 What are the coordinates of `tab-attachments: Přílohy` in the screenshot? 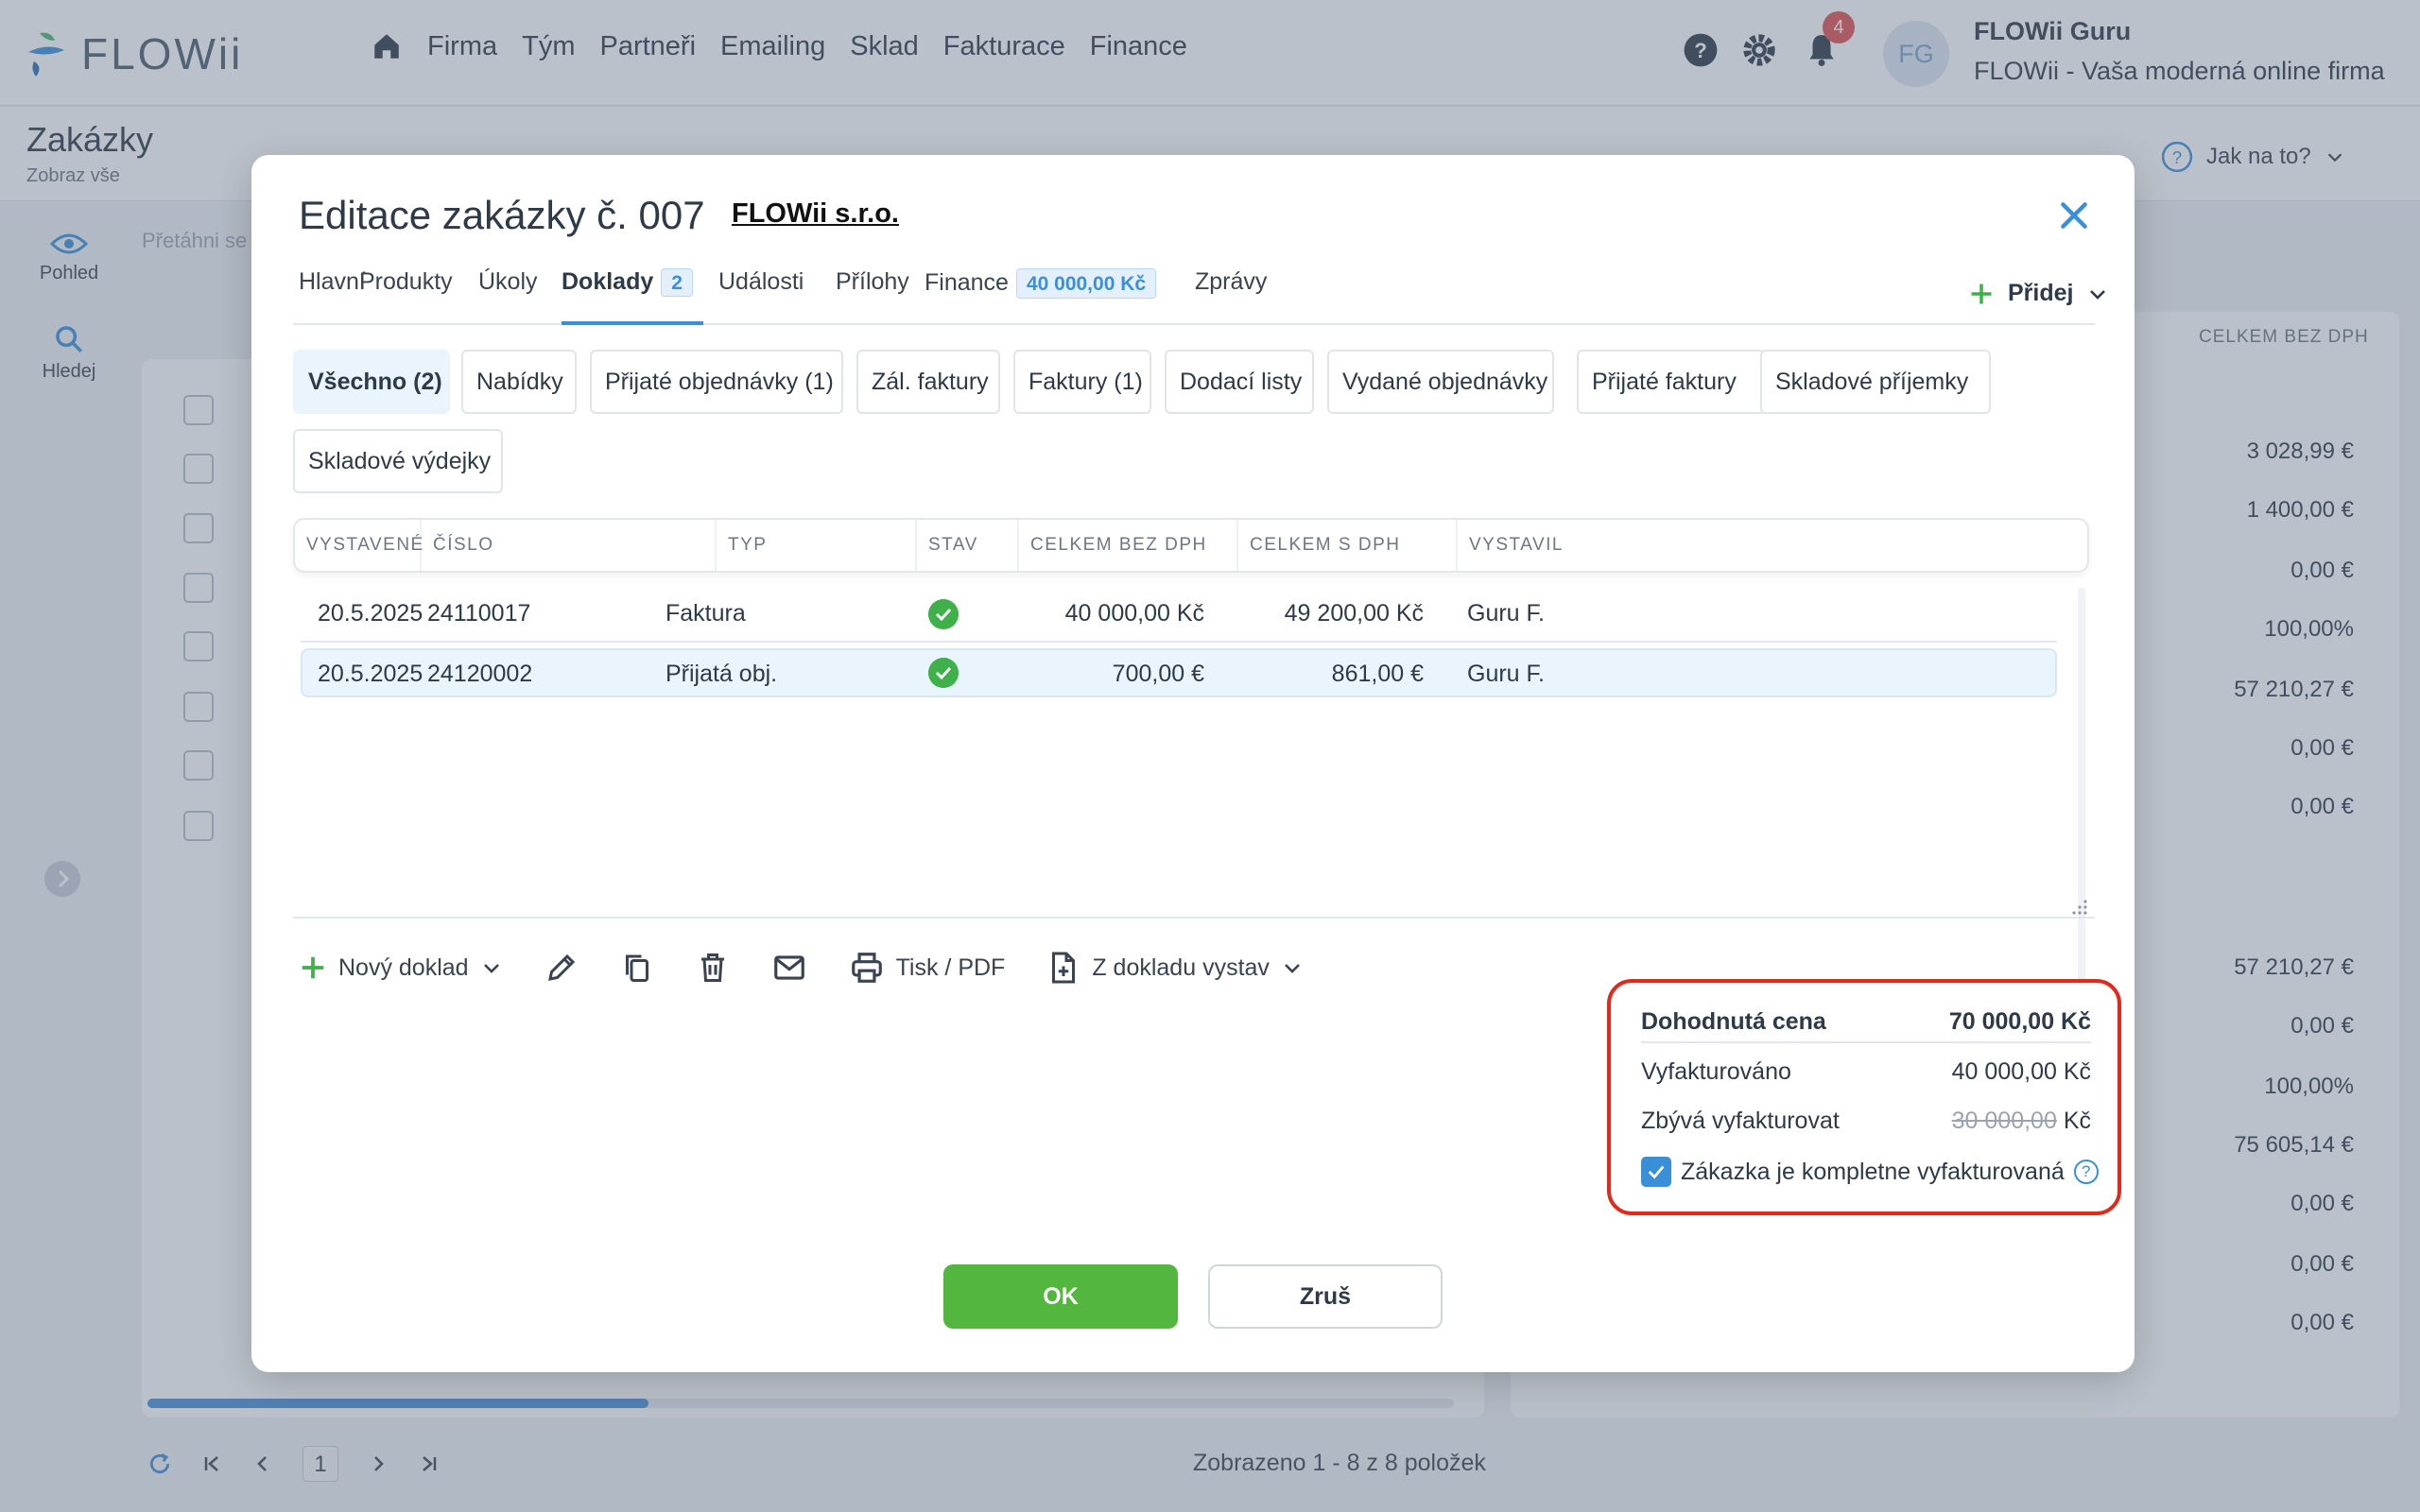 It's located at (872, 296).